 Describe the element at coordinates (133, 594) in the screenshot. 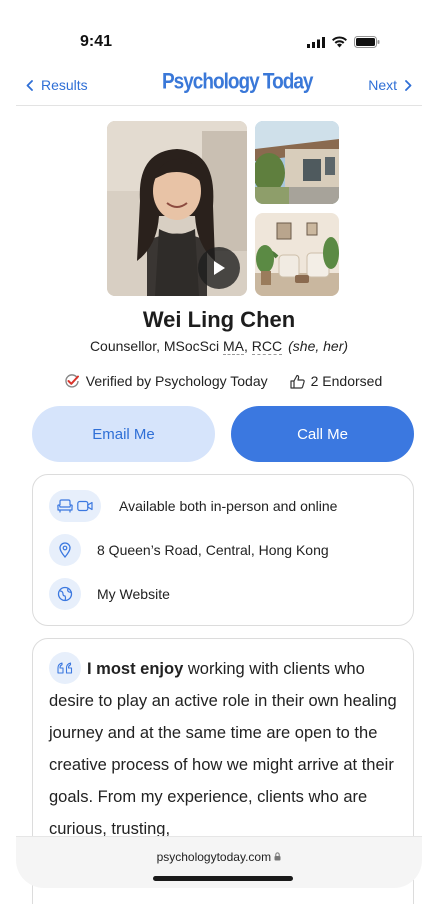

I see `website-link: My Website` at that location.